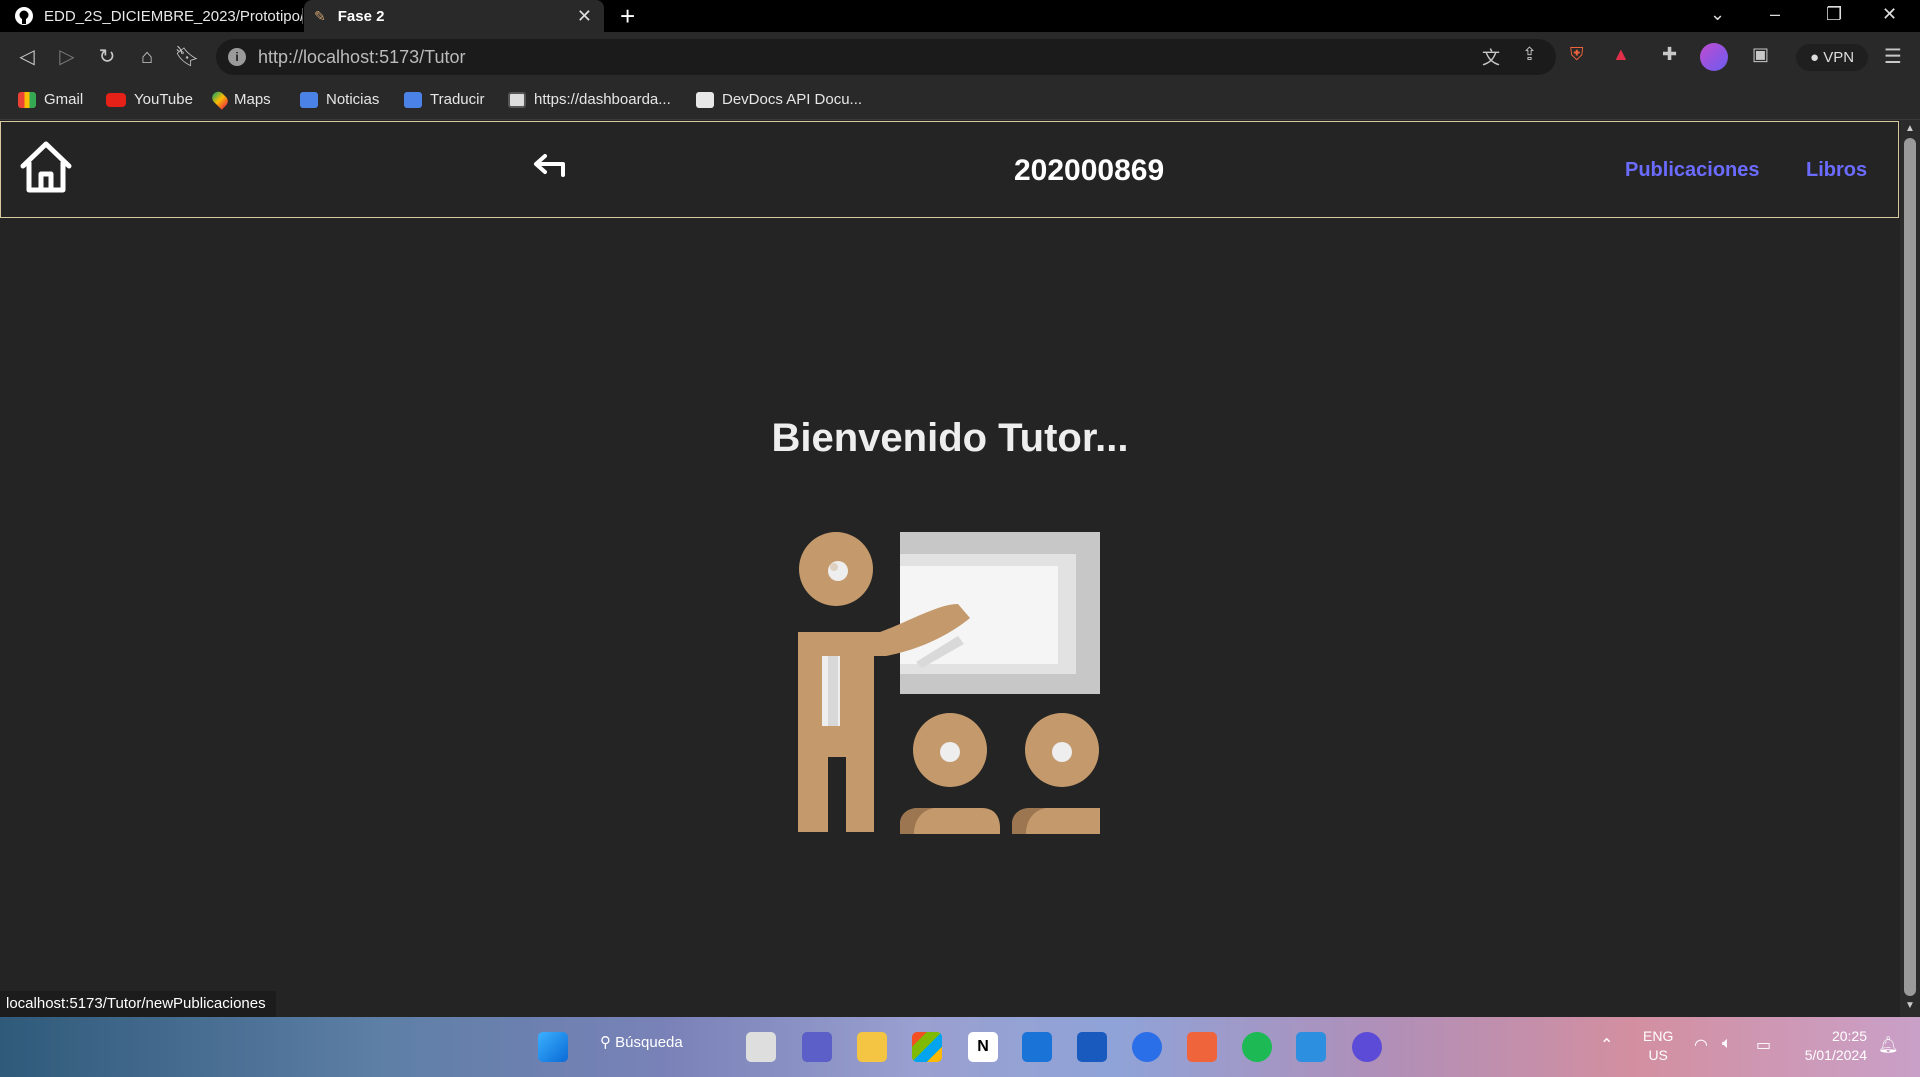  What do you see at coordinates (107, 57) in the screenshot?
I see `reload-button: ↻` at bounding box center [107, 57].